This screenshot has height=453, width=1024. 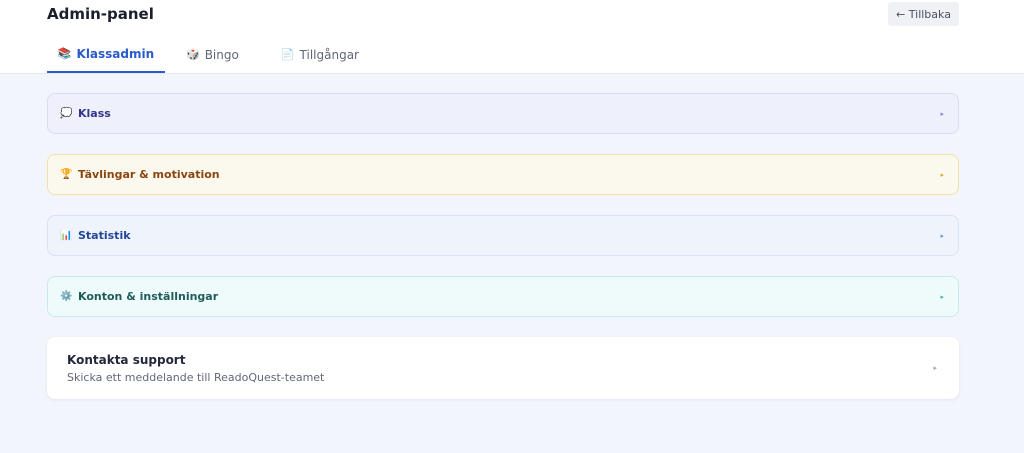 What do you see at coordinates (503, 296) in the screenshot?
I see `panel-konton: ⚙️ Konton & inställningar ▸` at bounding box center [503, 296].